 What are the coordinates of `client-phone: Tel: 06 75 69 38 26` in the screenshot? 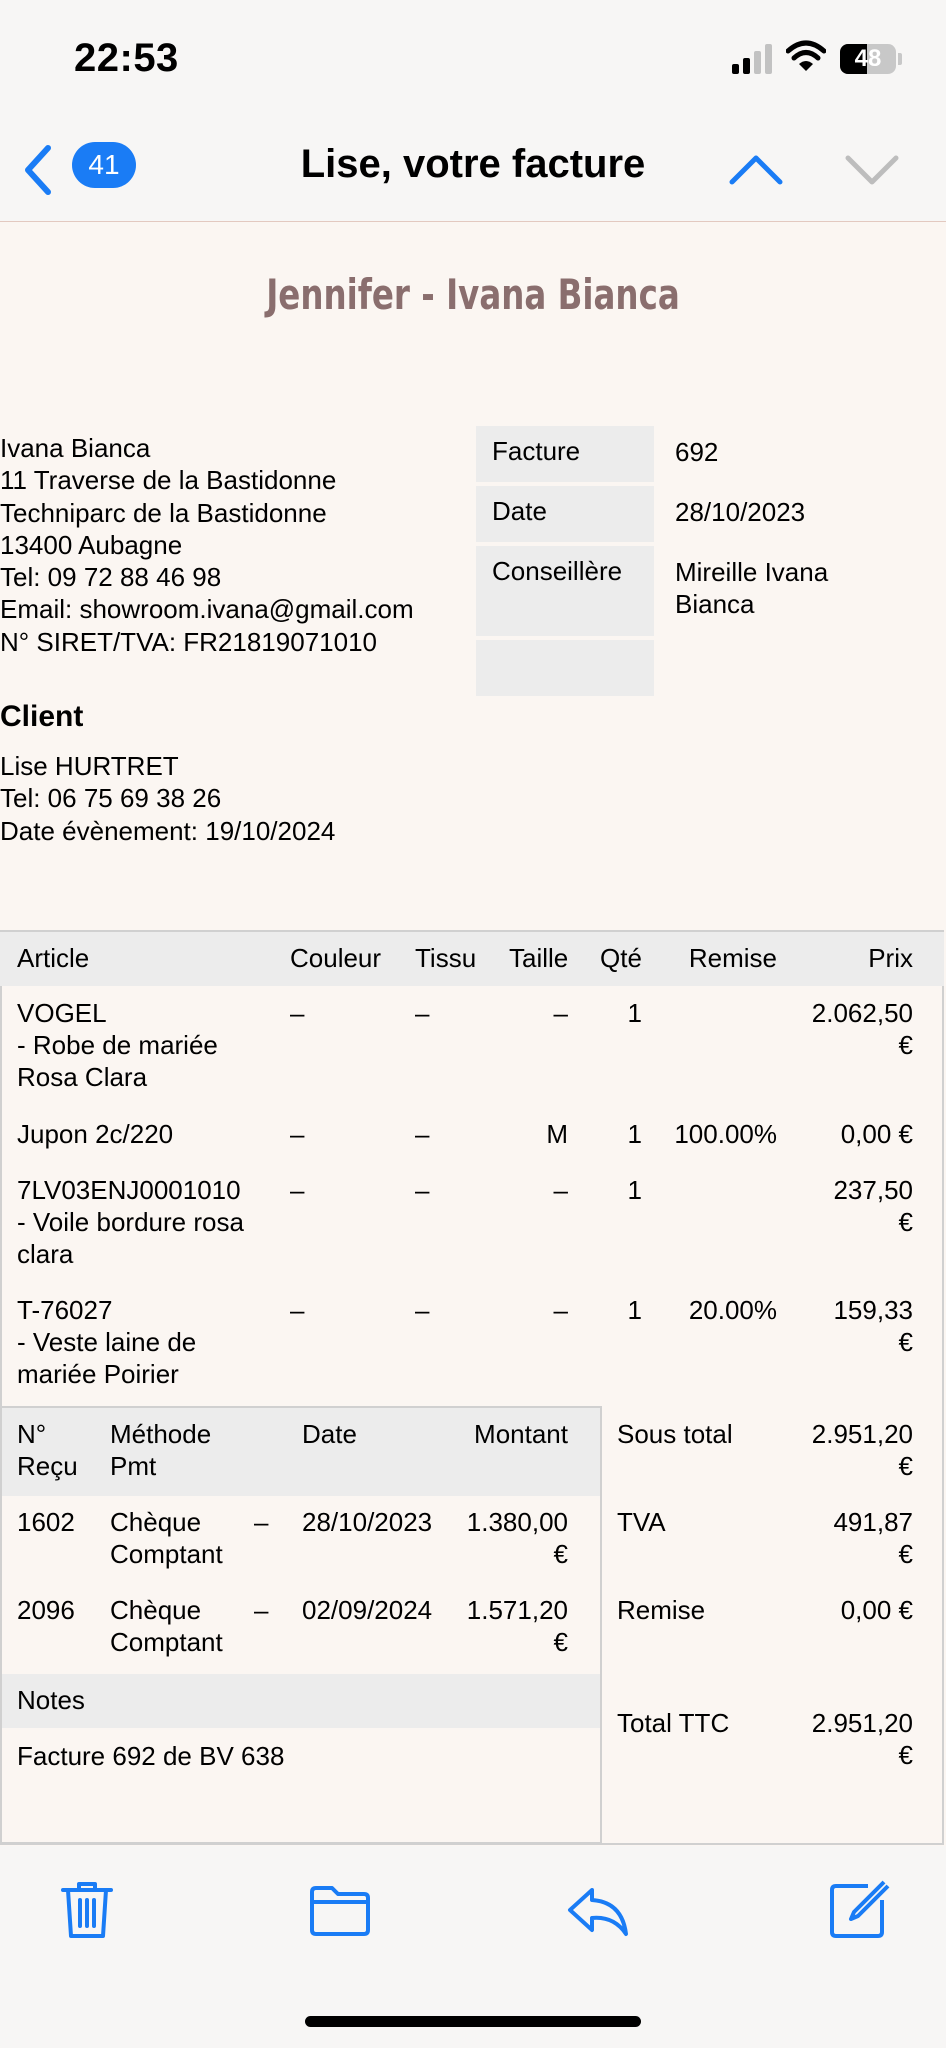 It's located at (111, 798).